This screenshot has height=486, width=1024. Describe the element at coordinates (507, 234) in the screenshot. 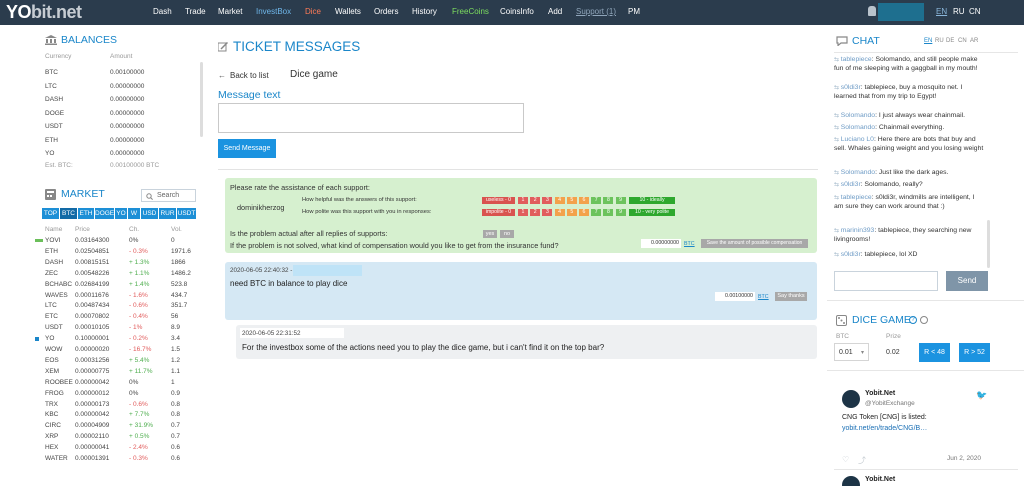

I see `no-button: no` at that location.